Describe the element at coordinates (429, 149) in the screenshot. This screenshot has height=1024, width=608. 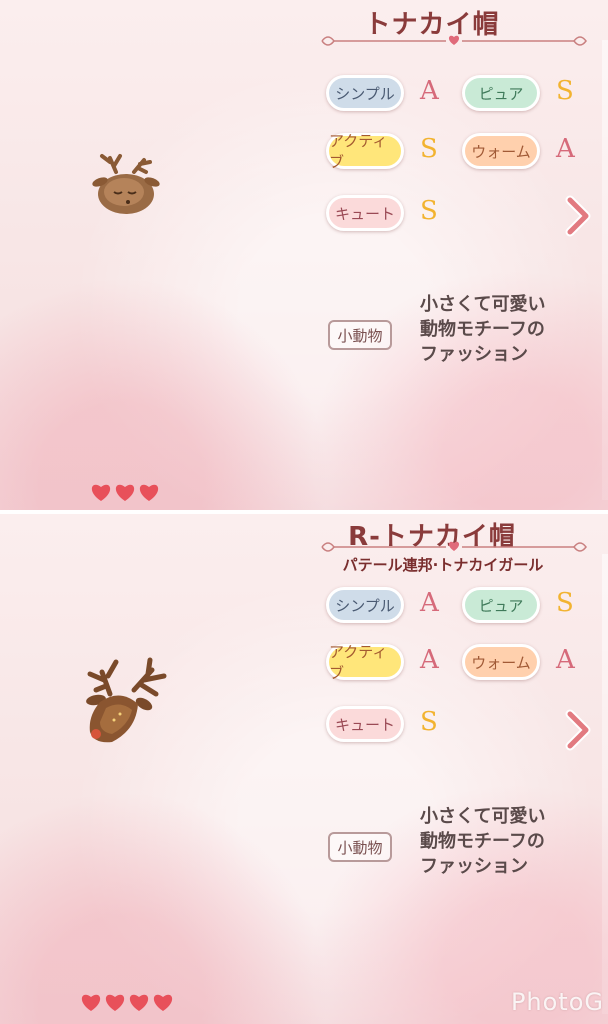
I see `style-active-rank: S` at that location.